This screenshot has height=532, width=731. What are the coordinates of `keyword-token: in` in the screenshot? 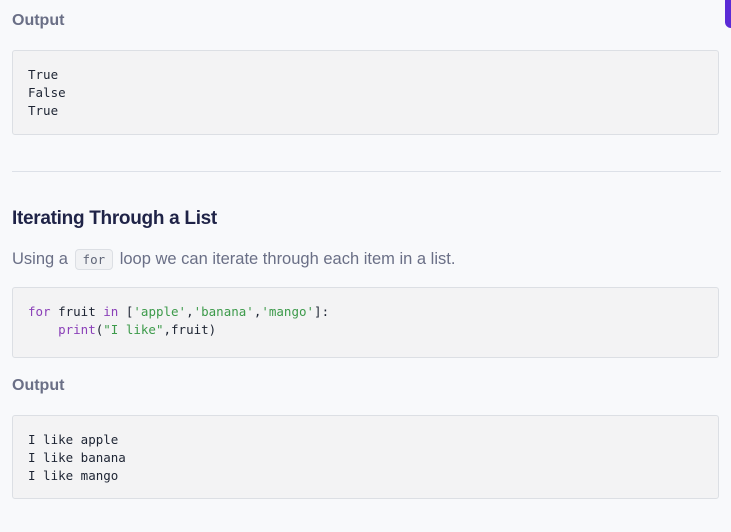 It's located at (111, 311).